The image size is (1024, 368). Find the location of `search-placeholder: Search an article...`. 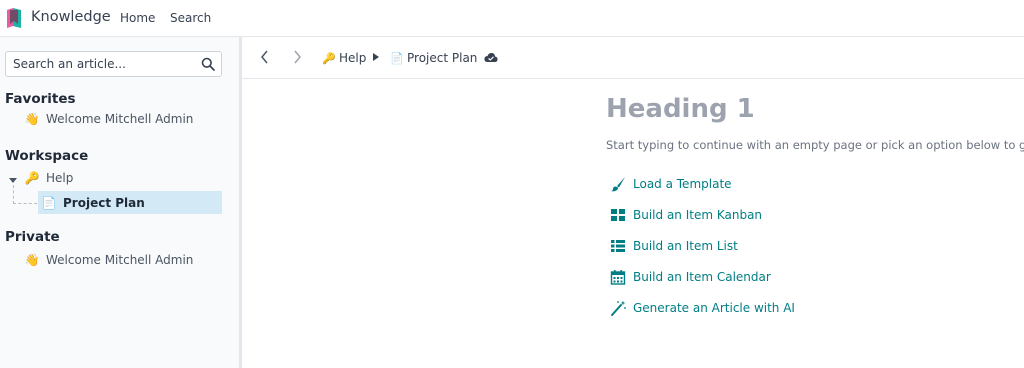

search-placeholder: Search an article... is located at coordinates (69, 64).